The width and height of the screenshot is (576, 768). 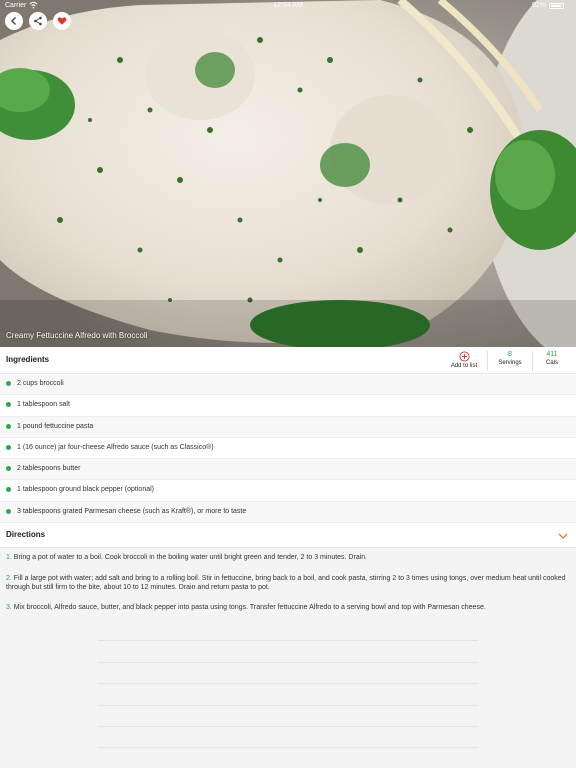 I want to click on calories-stat: 411 Cals, so click(x=552, y=358).